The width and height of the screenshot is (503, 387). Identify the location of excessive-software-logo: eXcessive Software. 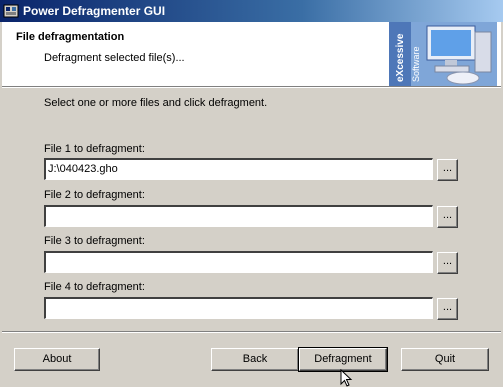
(443, 54).